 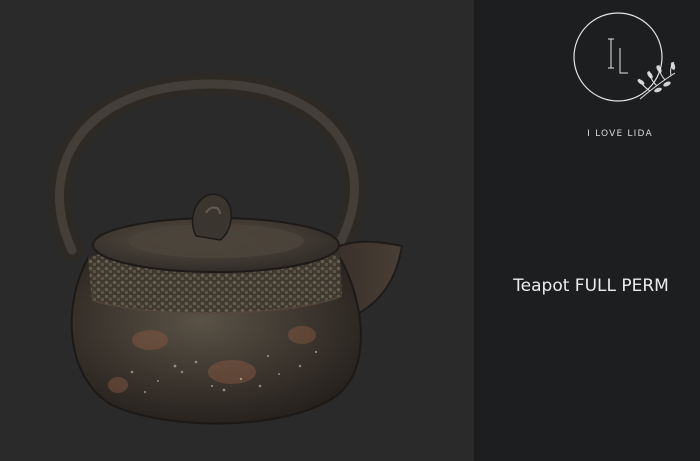 I want to click on teapot-lid, so click(x=216, y=233).